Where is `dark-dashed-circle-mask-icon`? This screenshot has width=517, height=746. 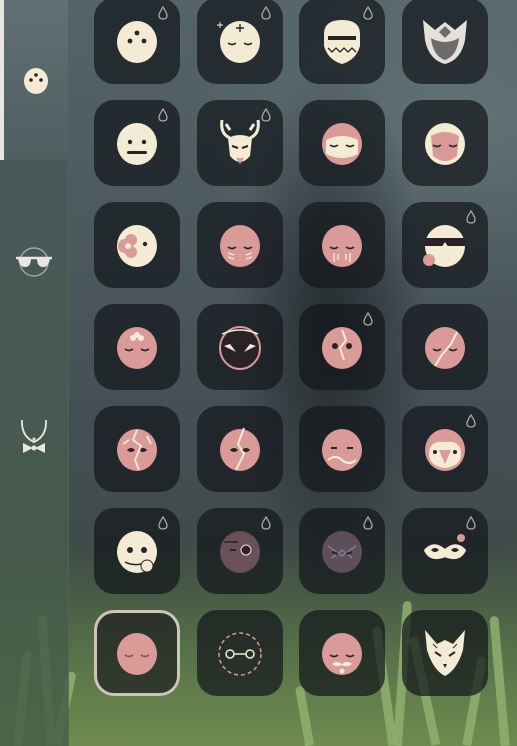
dark-dashed-circle-mask-icon is located at coordinates (239, 654).